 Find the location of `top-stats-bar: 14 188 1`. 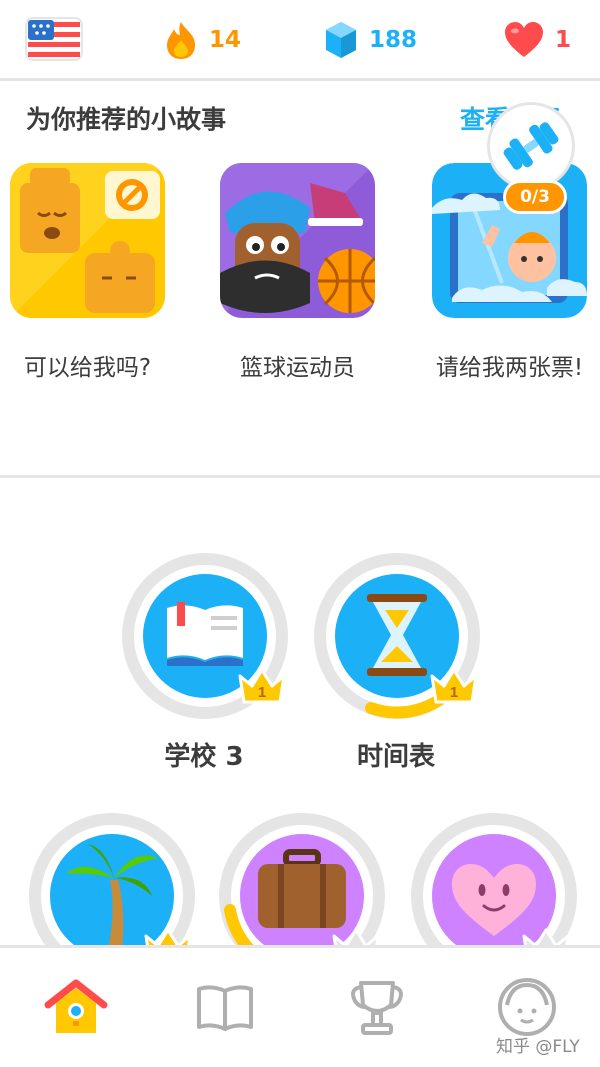

top-stats-bar: 14 188 1 is located at coordinates (300, 40).